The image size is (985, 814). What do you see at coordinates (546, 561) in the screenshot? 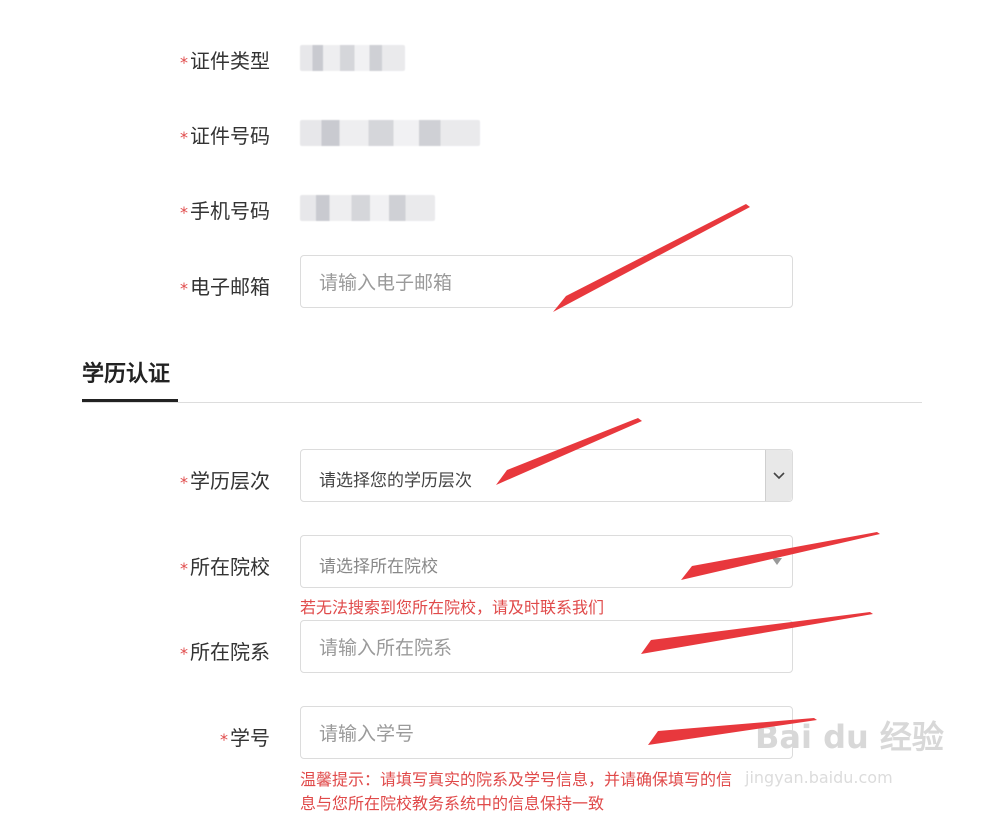
I see `school-select: 请选择所在院校` at bounding box center [546, 561].